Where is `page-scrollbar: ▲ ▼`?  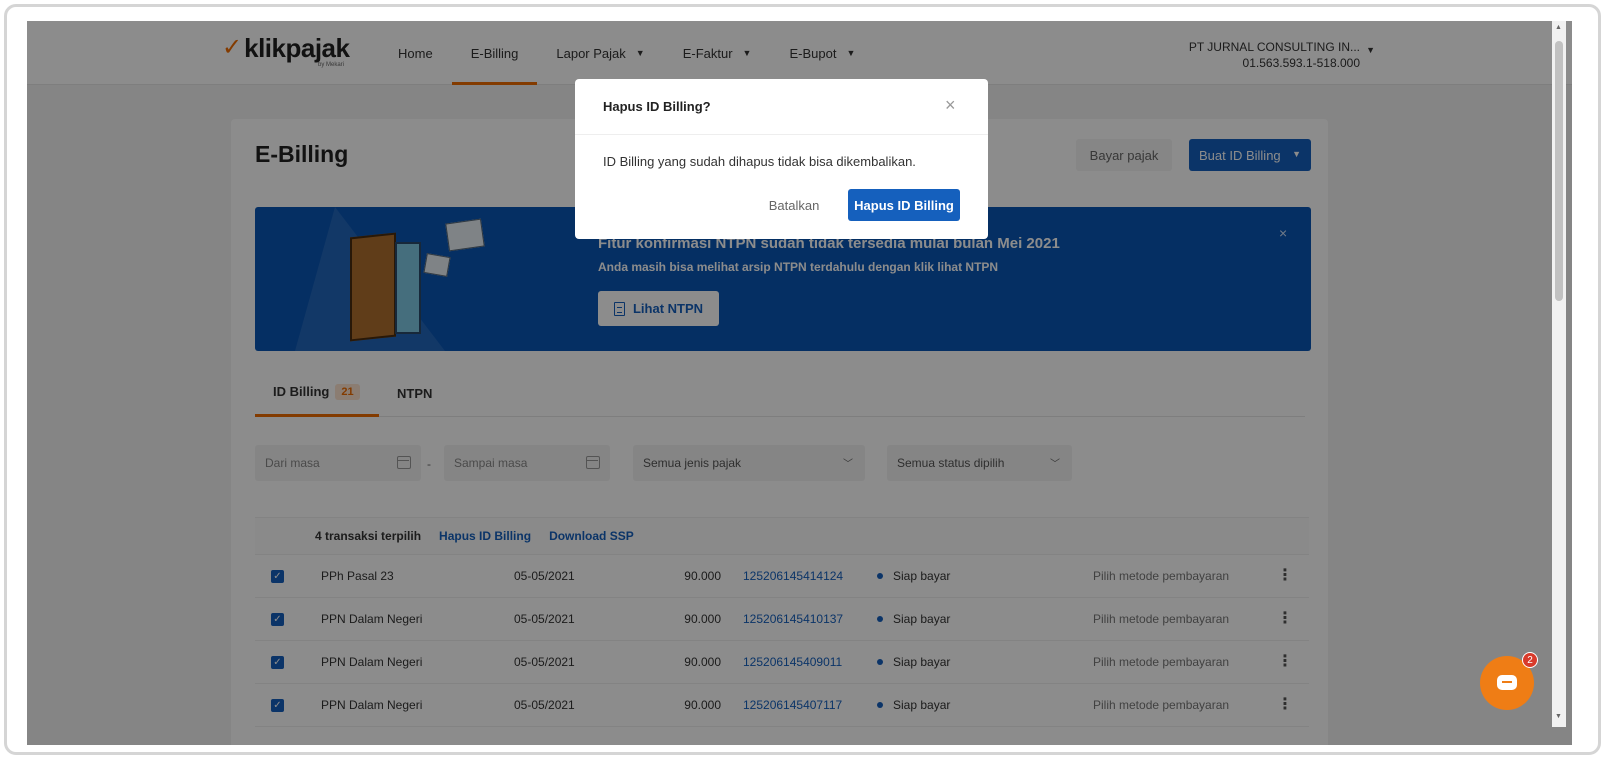 page-scrollbar: ▲ ▼ is located at coordinates (1559, 374).